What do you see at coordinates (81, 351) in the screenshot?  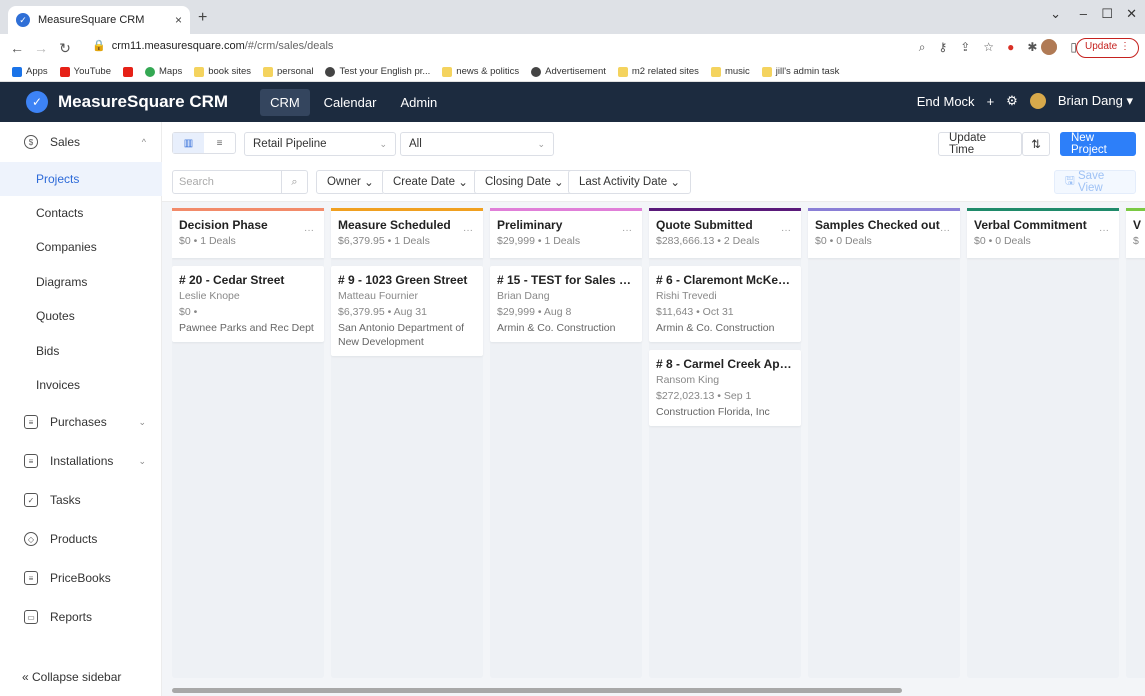 I see `sidebar-item-bids: Bids` at bounding box center [81, 351].